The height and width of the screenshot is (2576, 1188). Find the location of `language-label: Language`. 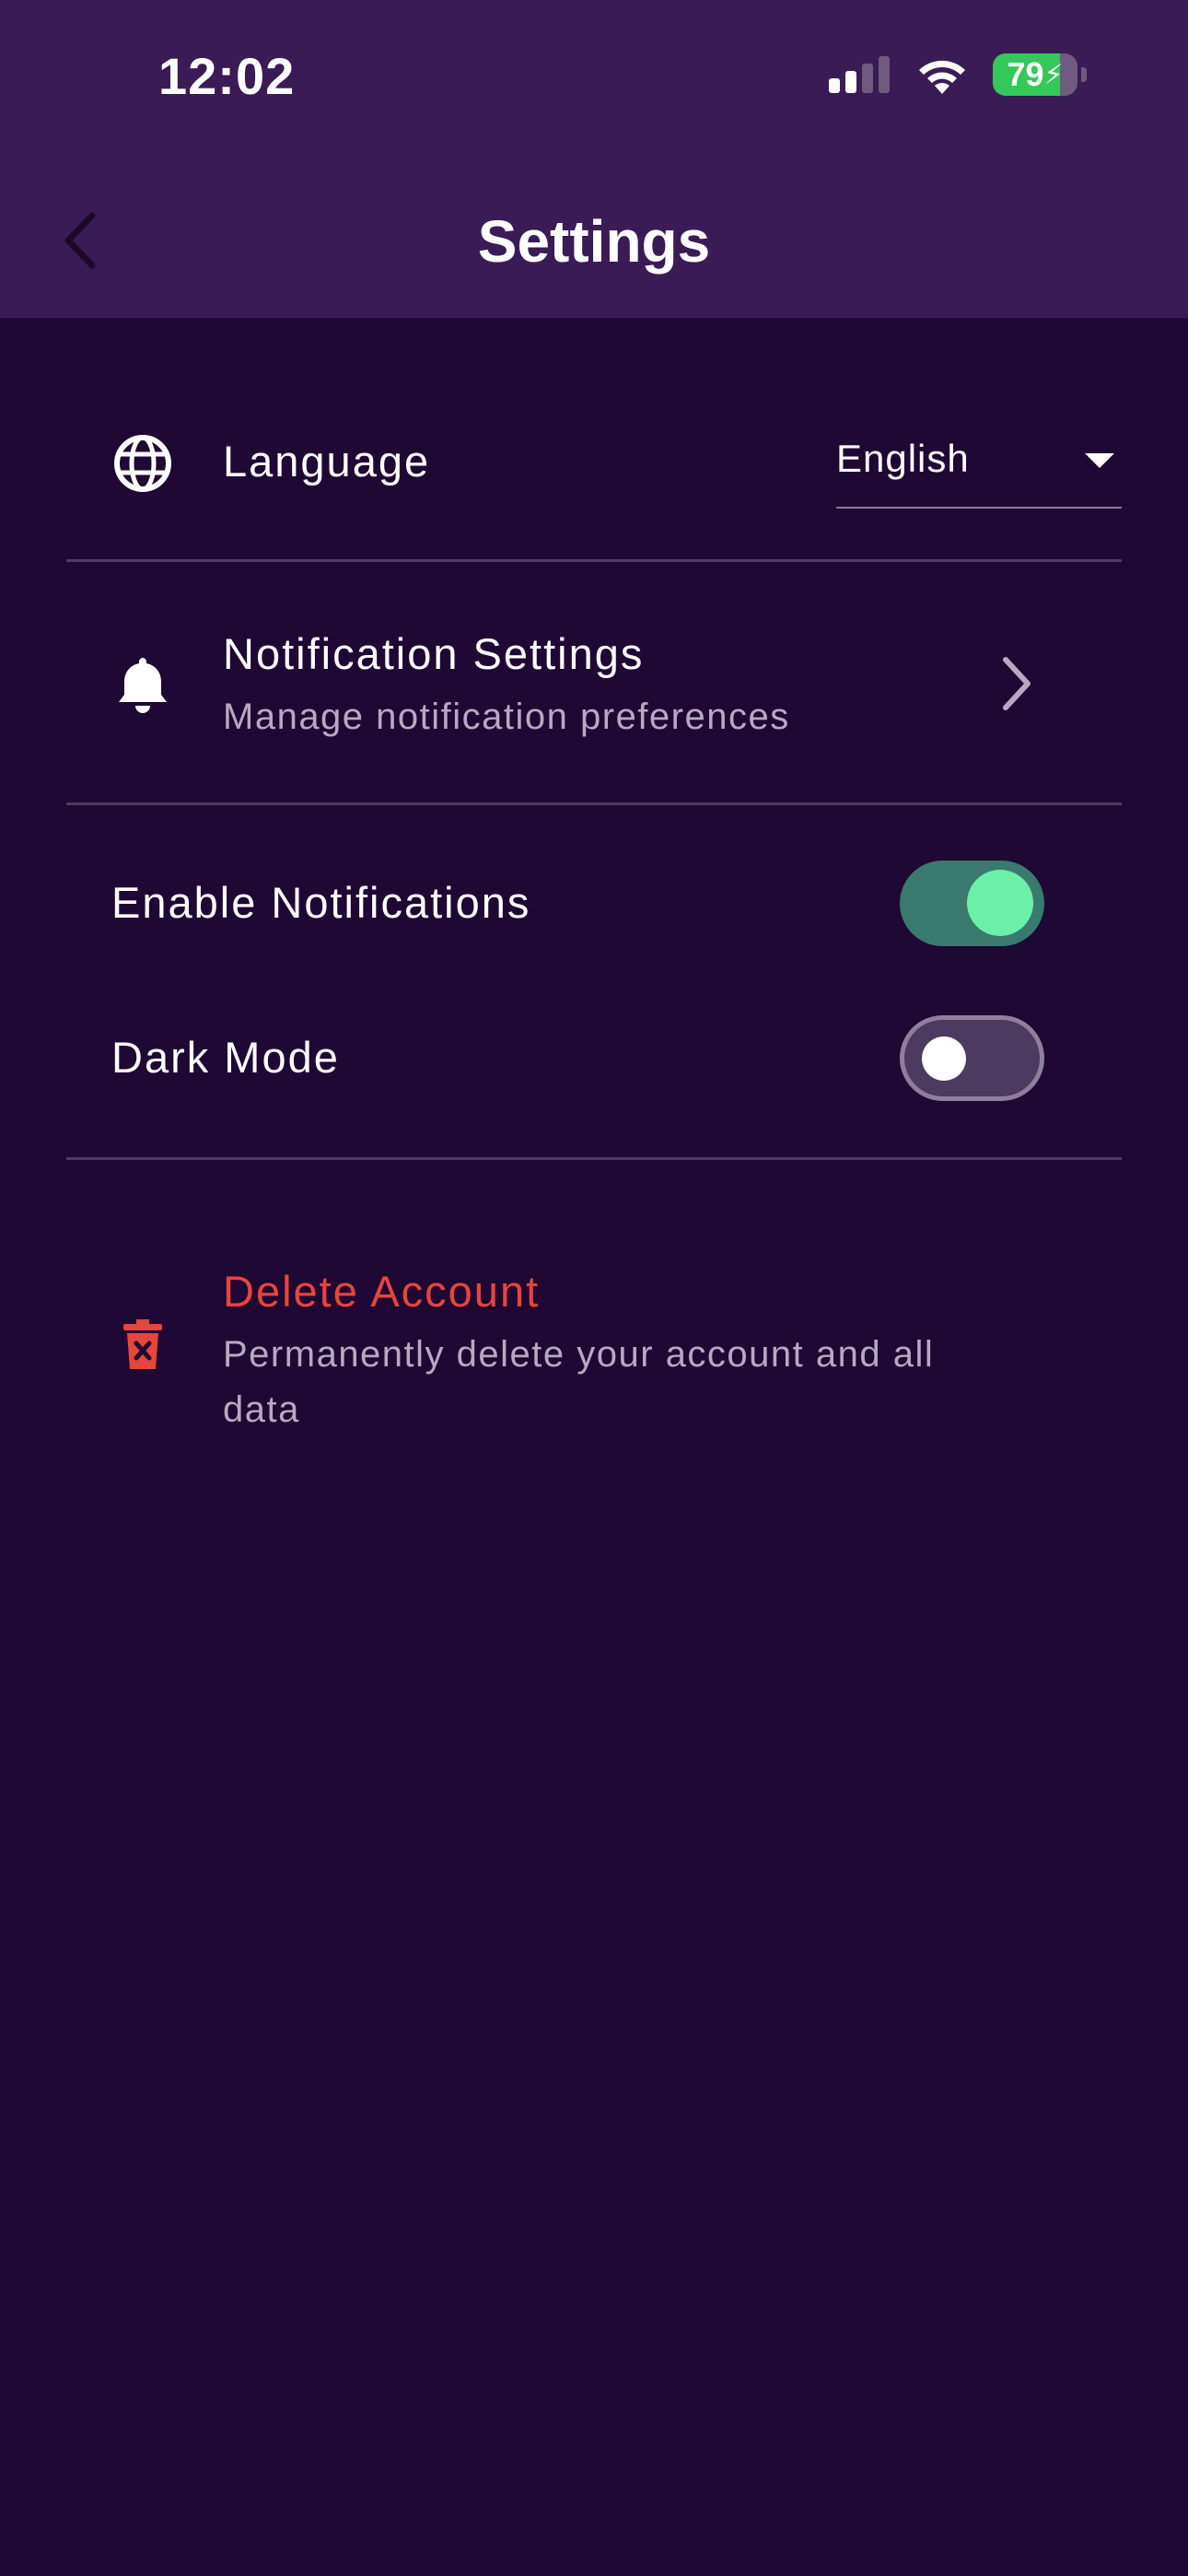

language-label: Language is located at coordinates (327, 461).